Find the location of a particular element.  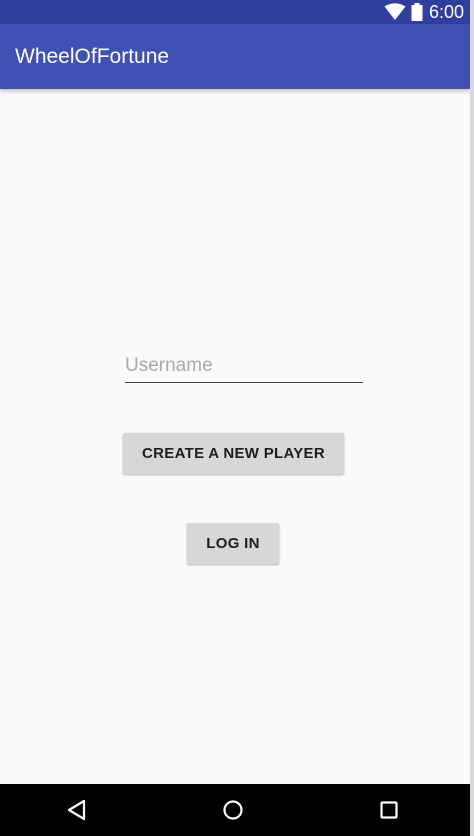

create-new-player-label: CREATE A NEW PLAYER is located at coordinates (233, 453).